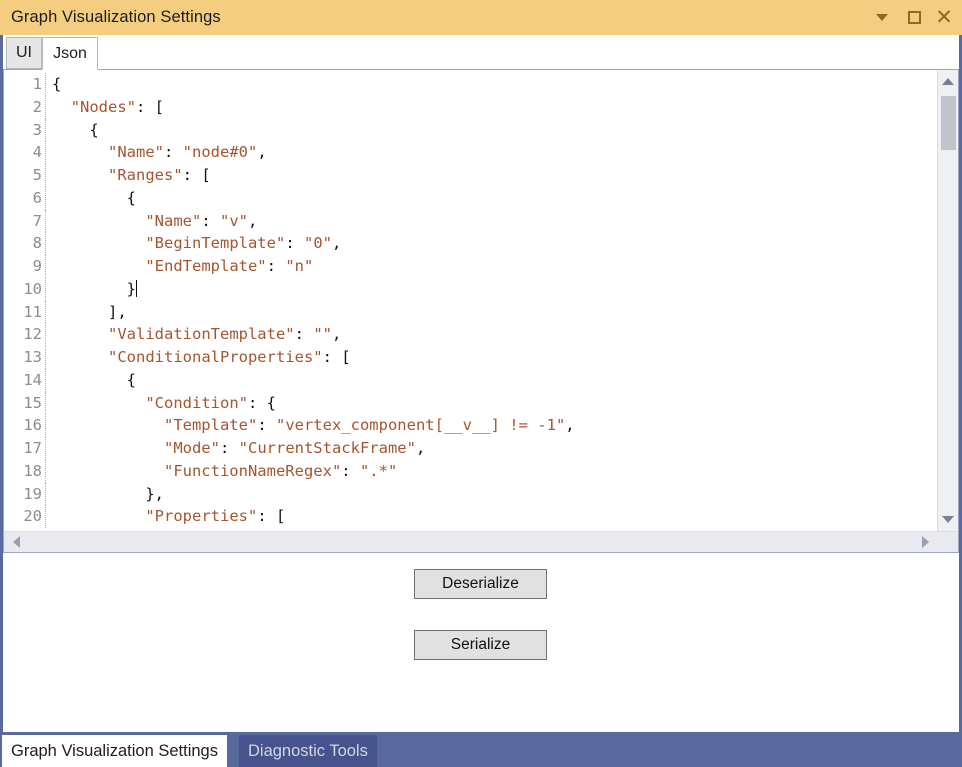  I want to click on code-text: "ConditionalProperties": [, so click(494, 357).